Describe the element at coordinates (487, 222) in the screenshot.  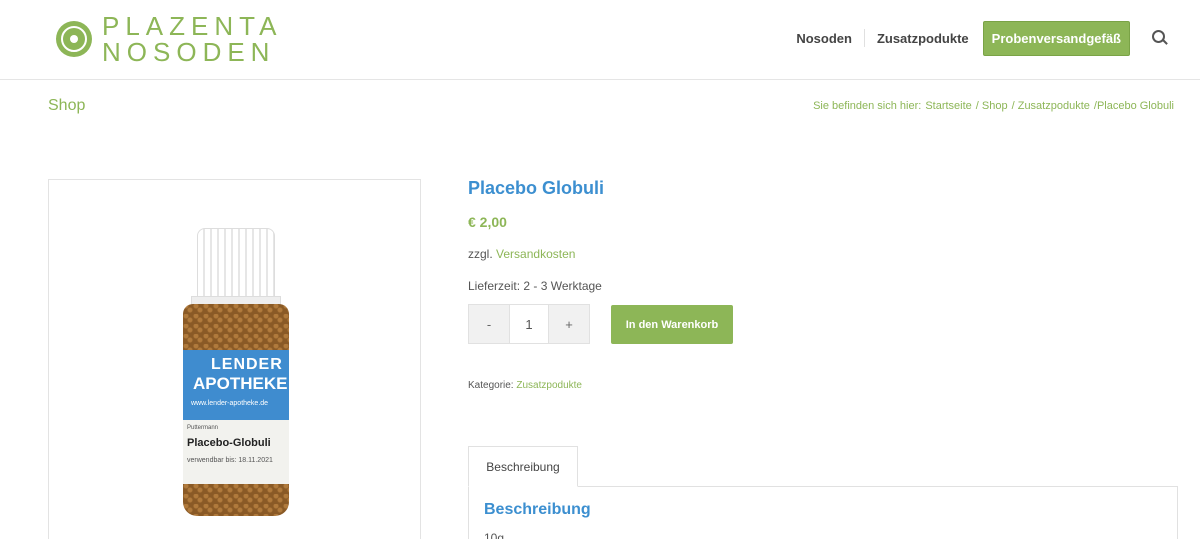
I see `product-price: € 2,00` at that location.